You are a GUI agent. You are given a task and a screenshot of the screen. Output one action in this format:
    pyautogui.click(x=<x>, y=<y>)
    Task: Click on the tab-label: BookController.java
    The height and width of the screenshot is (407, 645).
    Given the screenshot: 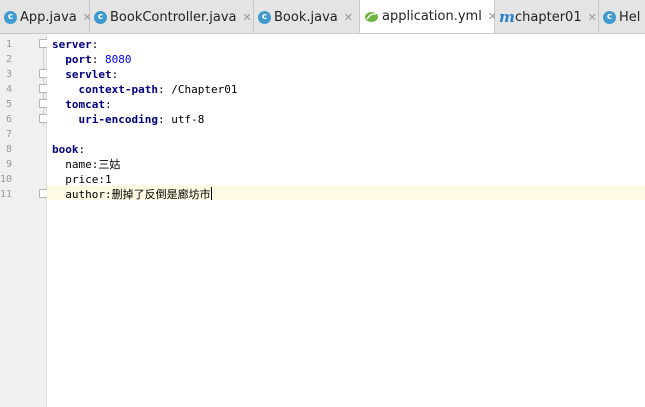 What is the action you would take?
    pyautogui.click(x=173, y=17)
    